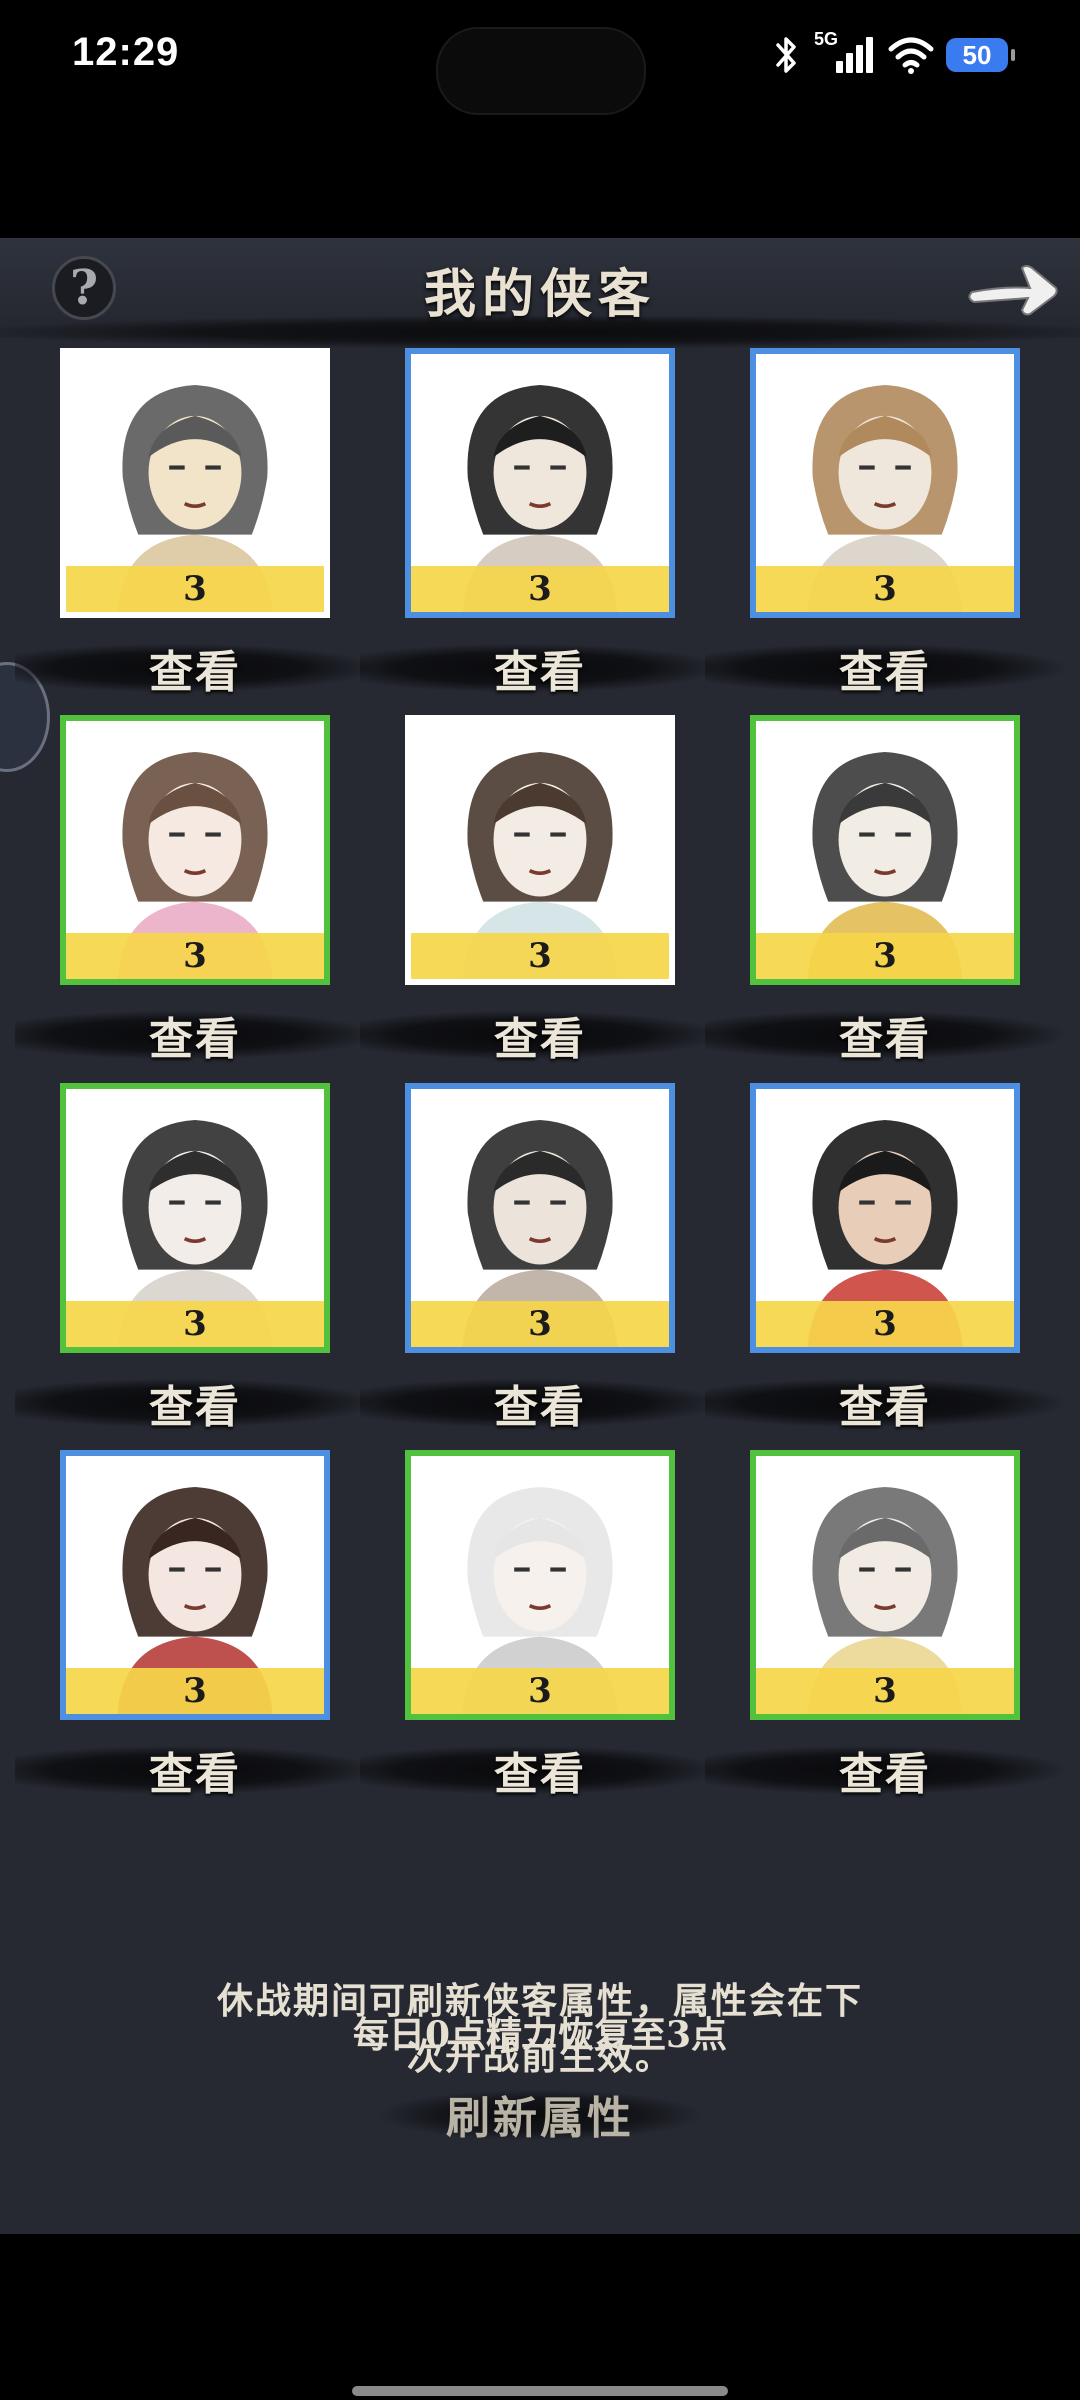 The image size is (1080, 2400). I want to click on notice-line-2: 次开战前生效。, so click(539, 2057).